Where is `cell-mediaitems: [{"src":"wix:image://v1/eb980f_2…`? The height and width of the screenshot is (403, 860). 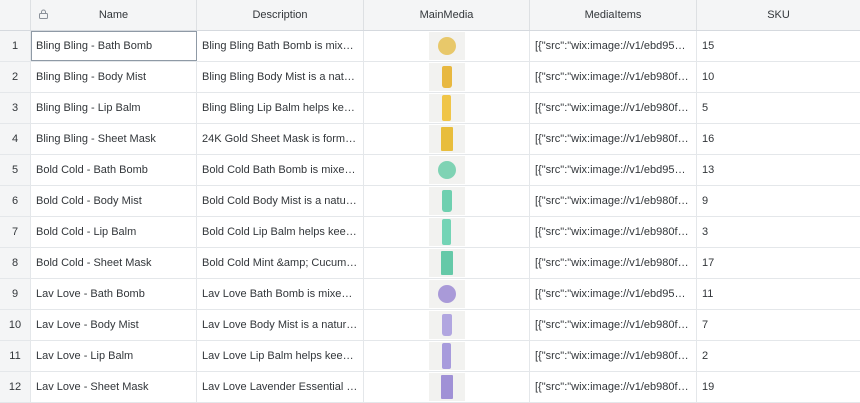
cell-mediaitems: [{"src":"wix:image://v1/eb980f_2… is located at coordinates (613, 232).